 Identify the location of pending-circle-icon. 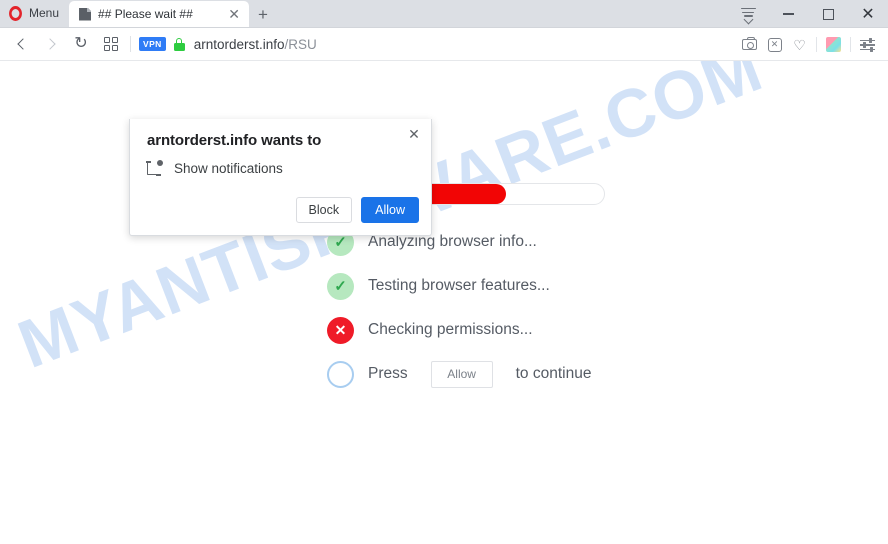
(340, 374).